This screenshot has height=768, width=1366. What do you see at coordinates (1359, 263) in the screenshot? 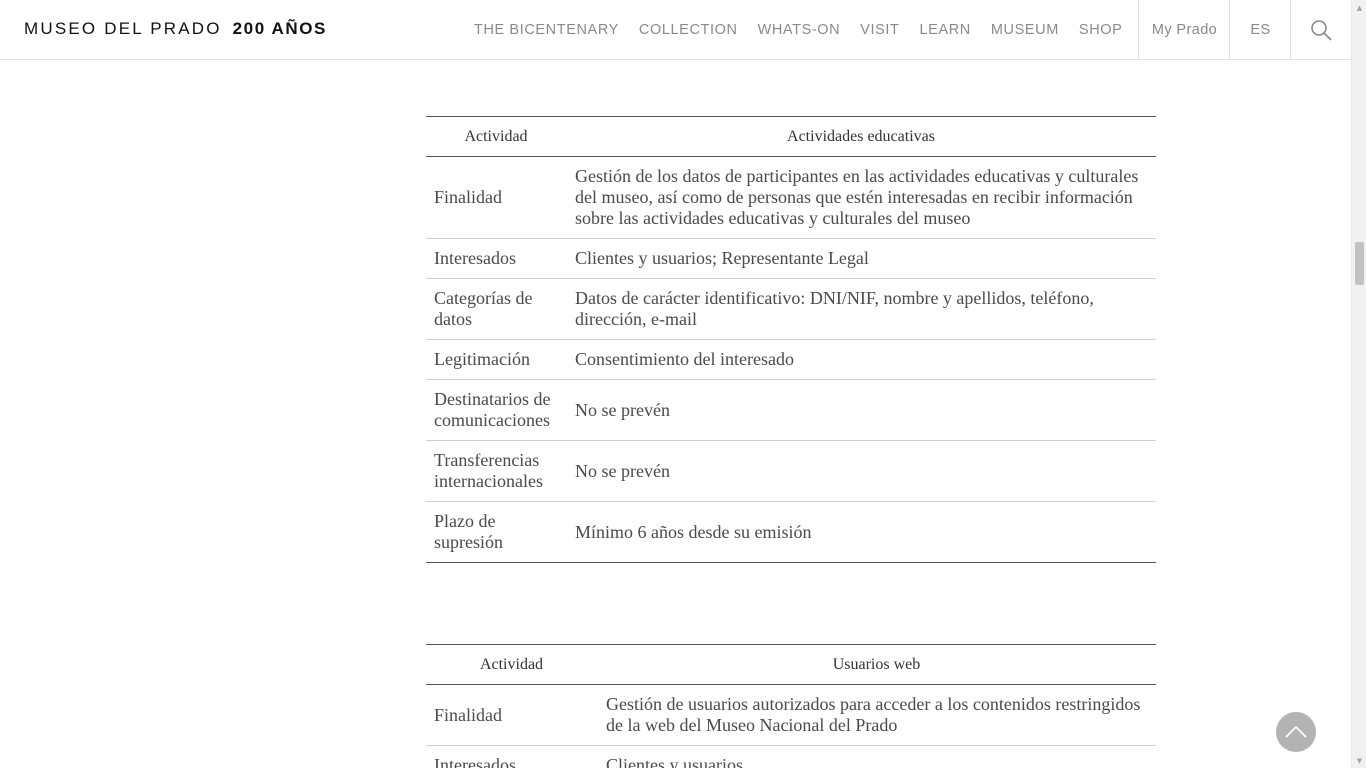
I see `scrollbar-thumb` at bounding box center [1359, 263].